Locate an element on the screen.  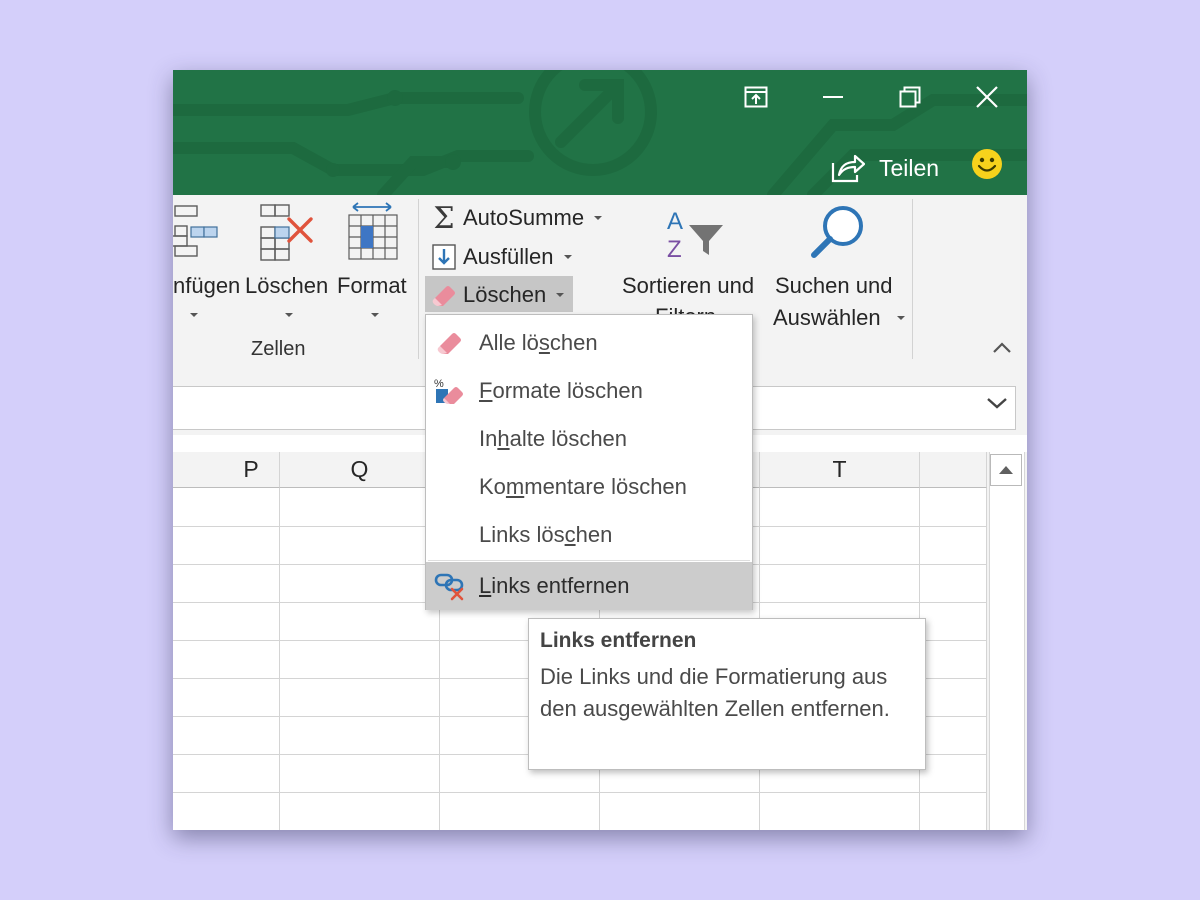
title-bar: Teilen is located at coordinates (600, 132).